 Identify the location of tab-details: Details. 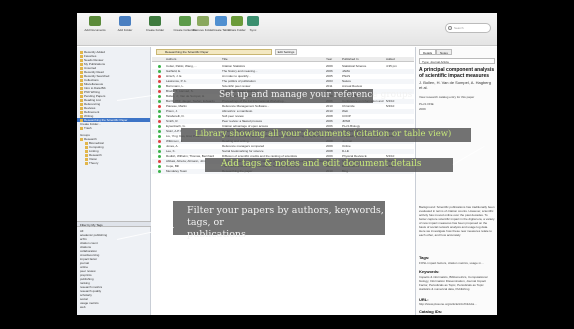
(428, 52).